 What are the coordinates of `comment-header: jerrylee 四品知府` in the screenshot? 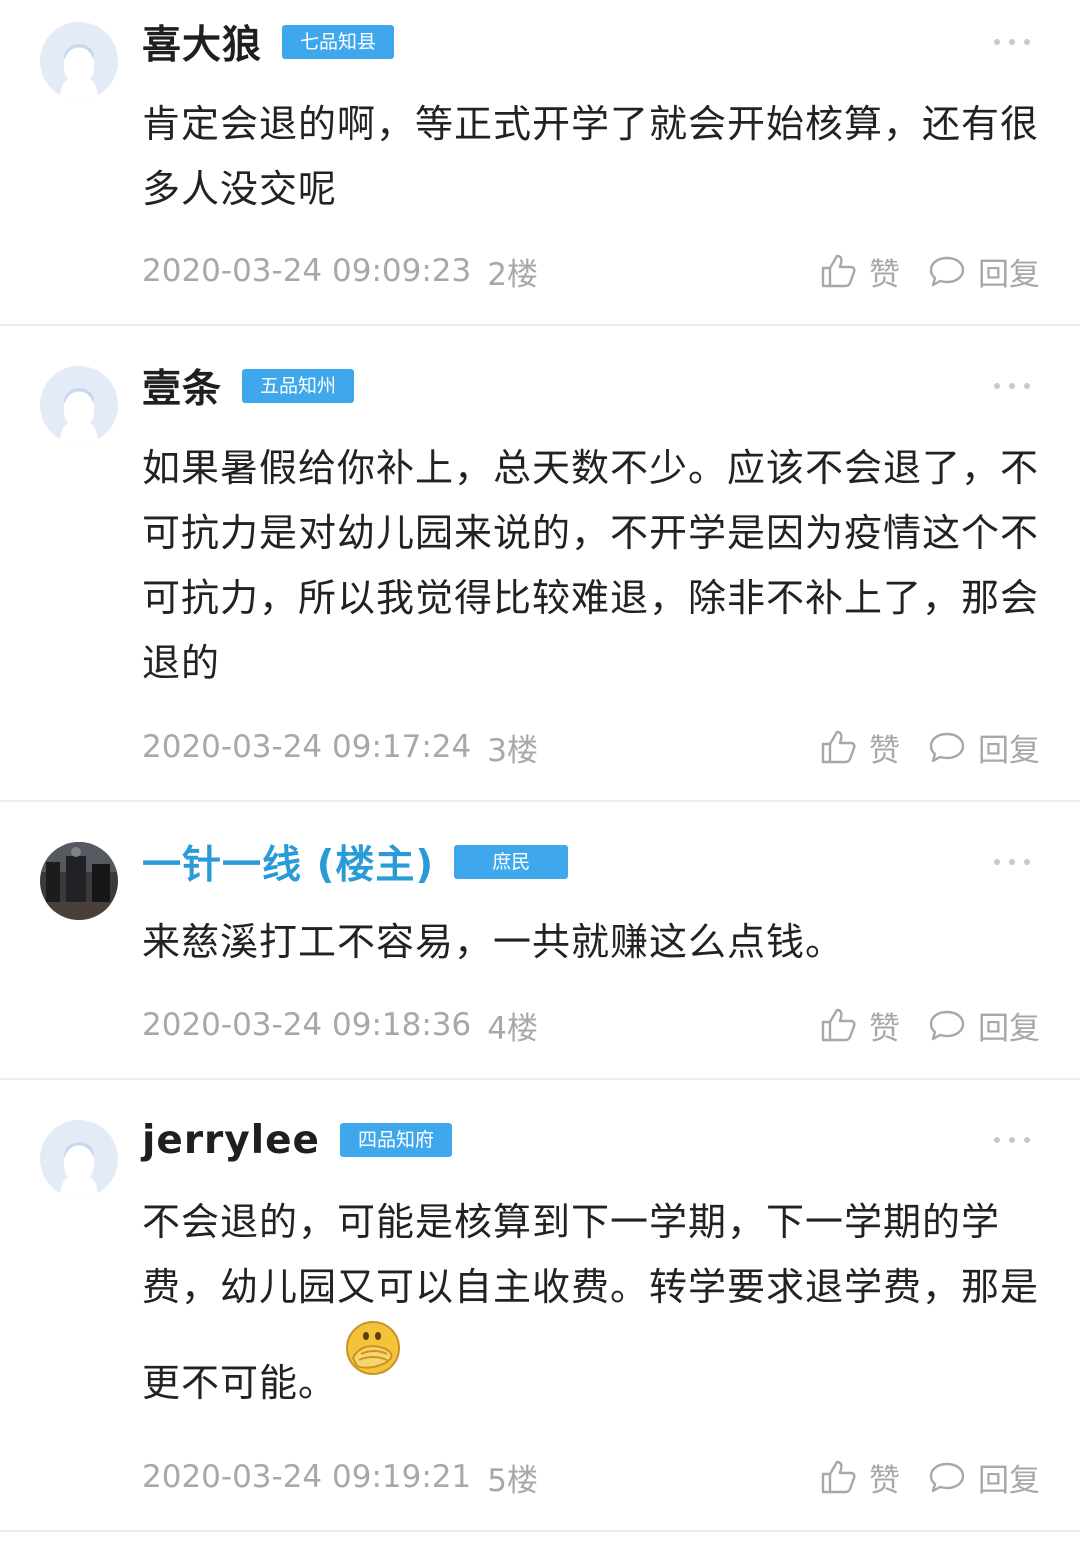 It's located at (297, 1140).